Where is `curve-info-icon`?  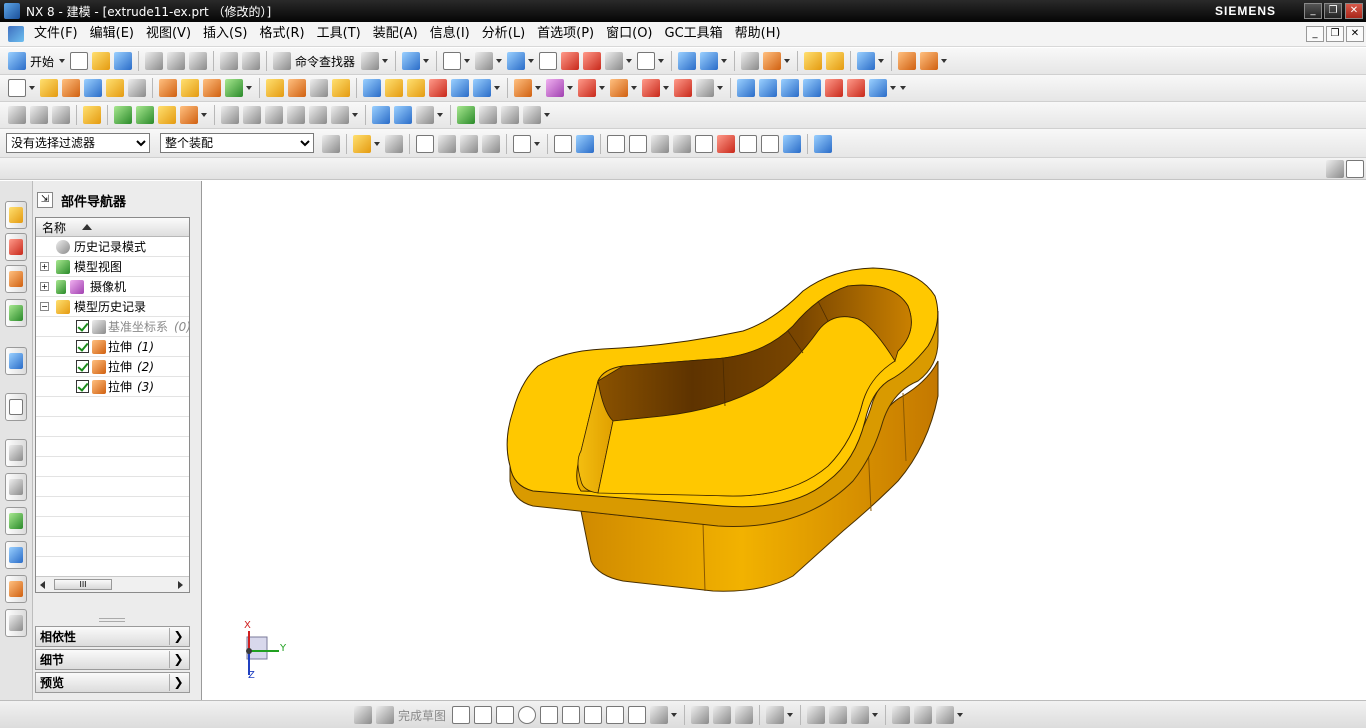 curve-info-icon is located at coordinates (510, 115).